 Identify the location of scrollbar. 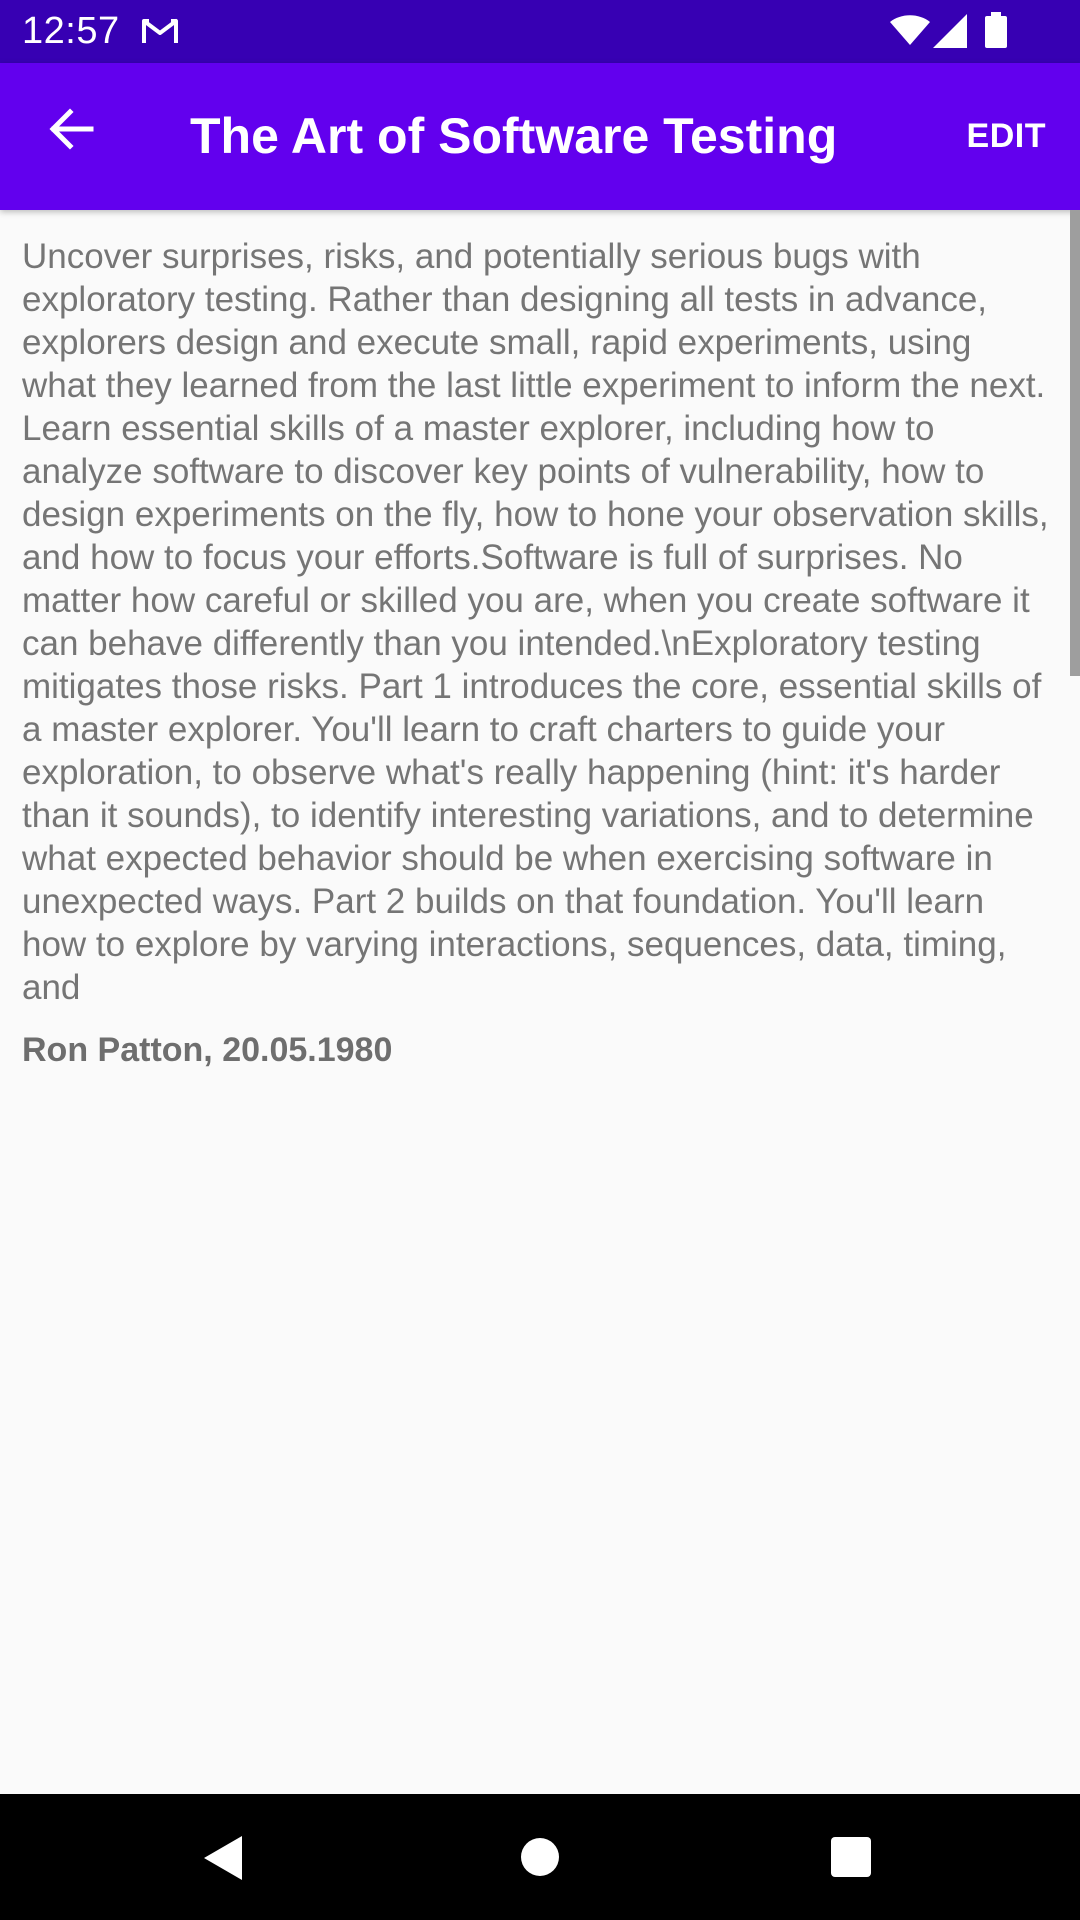
(1075, 443).